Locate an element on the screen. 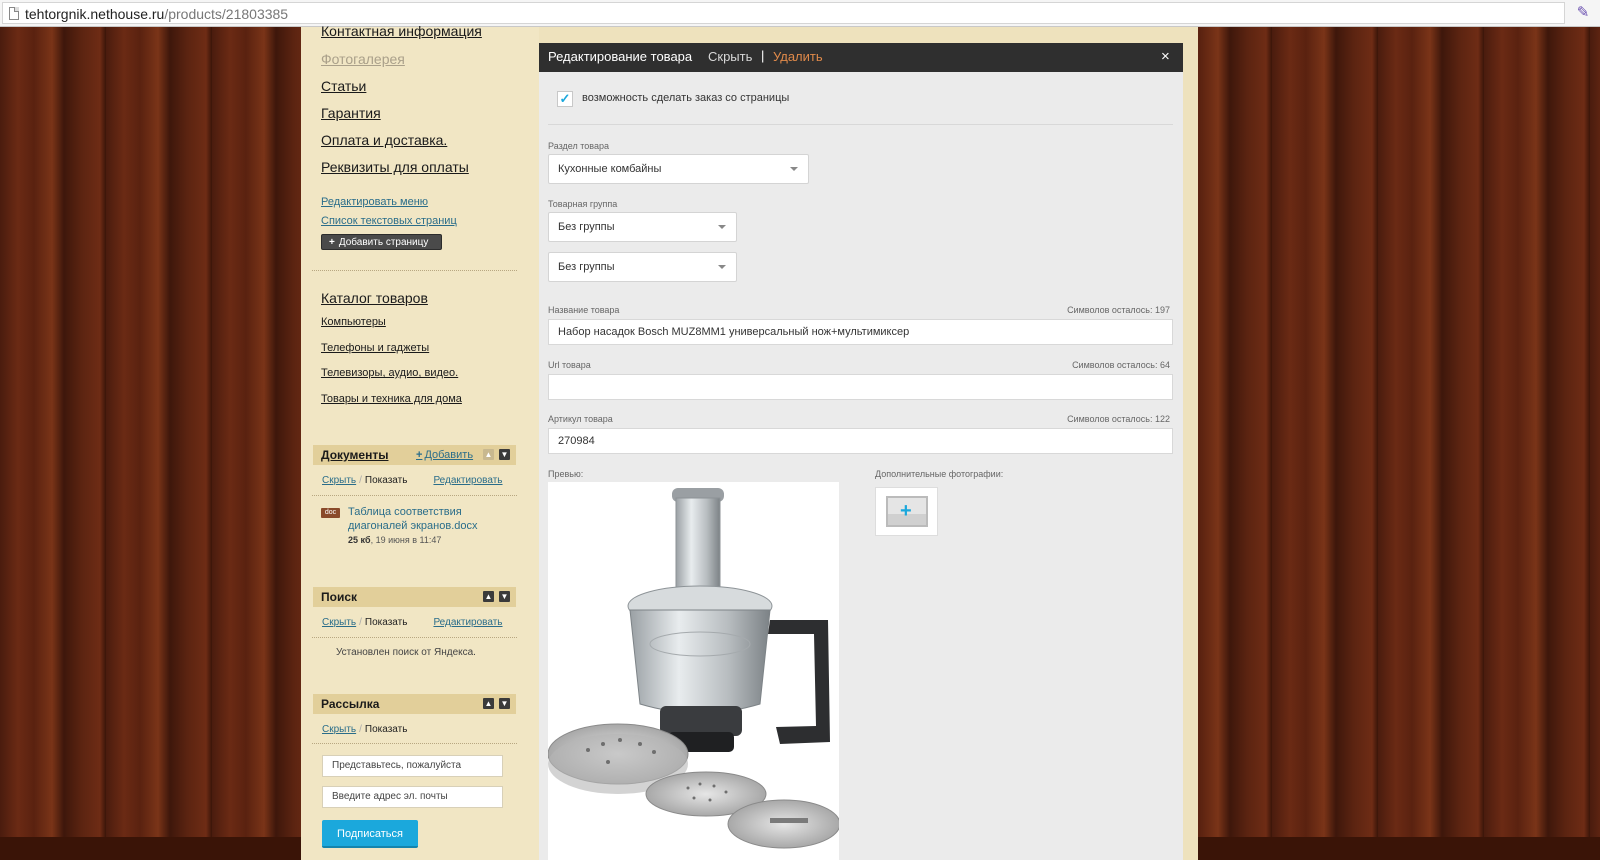 The width and height of the screenshot is (1600, 860). doc-file-icon: doc is located at coordinates (330, 513).